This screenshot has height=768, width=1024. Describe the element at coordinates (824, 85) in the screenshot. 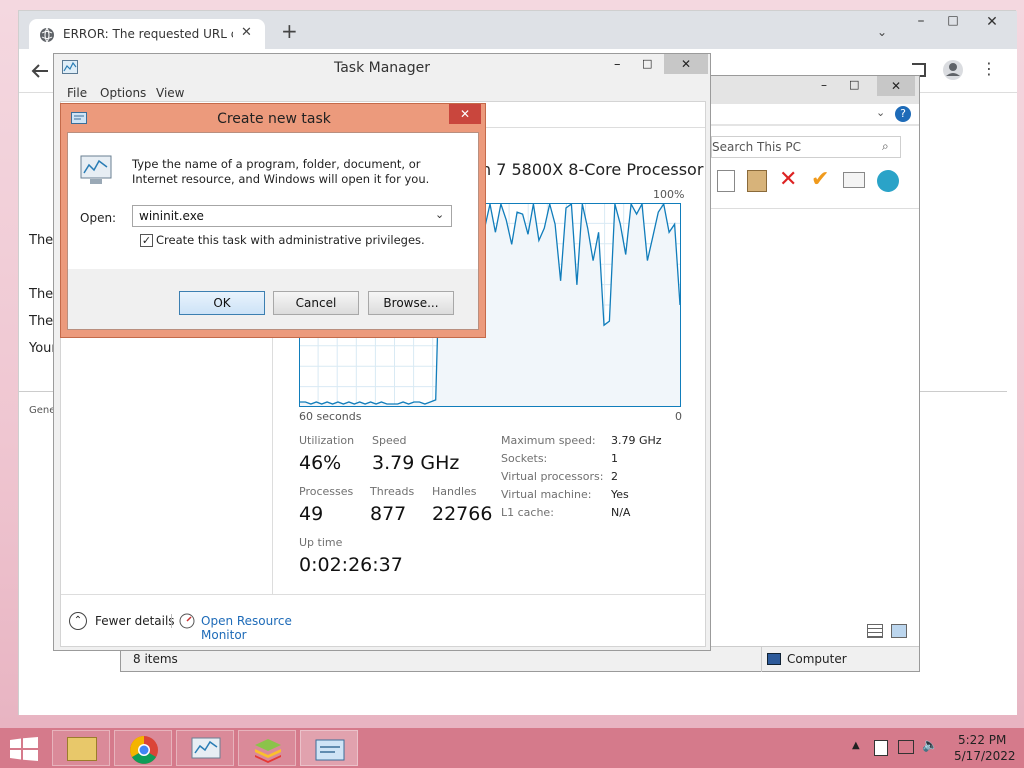

I see `explorer-minimize-button: –` at that location.